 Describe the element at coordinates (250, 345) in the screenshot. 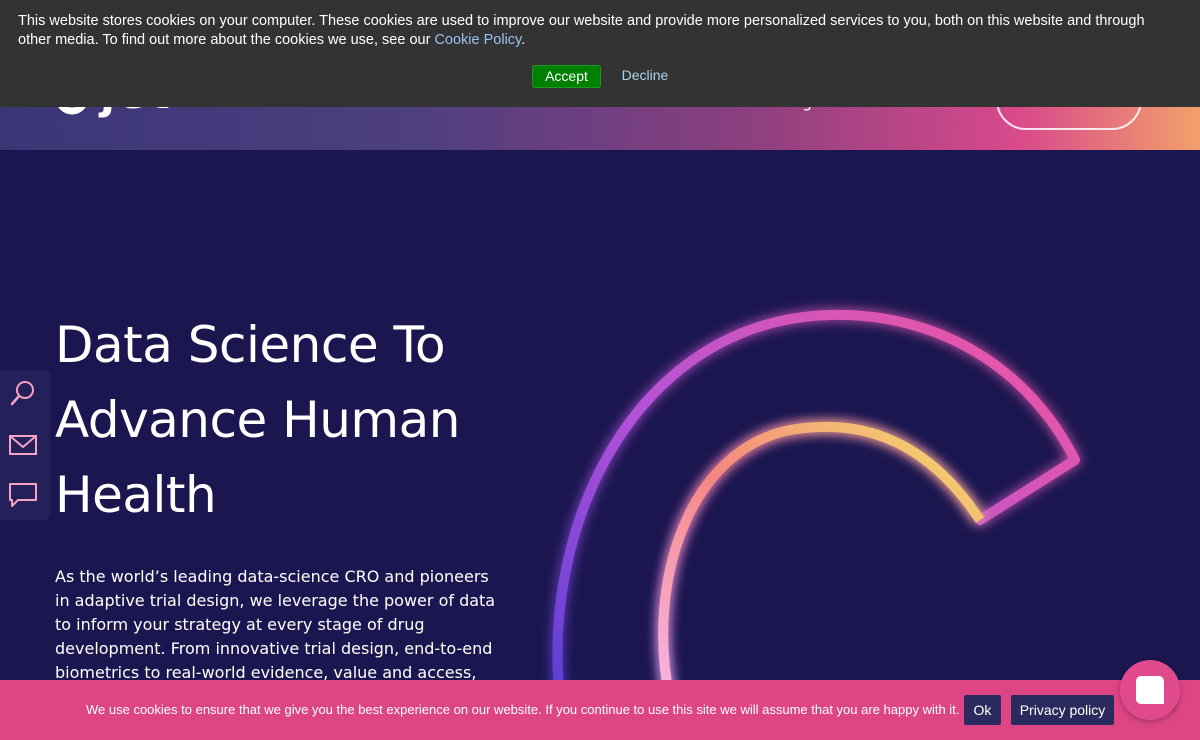

I see `hero-title-line-1: Data Science To` at that location.